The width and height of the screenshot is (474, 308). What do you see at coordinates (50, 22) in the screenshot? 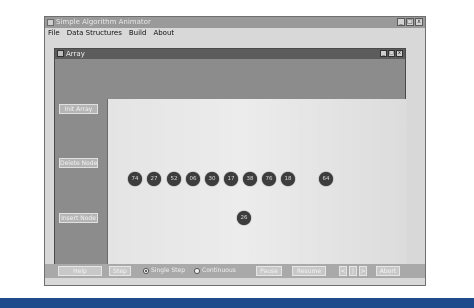
I see `app-icon` at bounding box center [50, 22].